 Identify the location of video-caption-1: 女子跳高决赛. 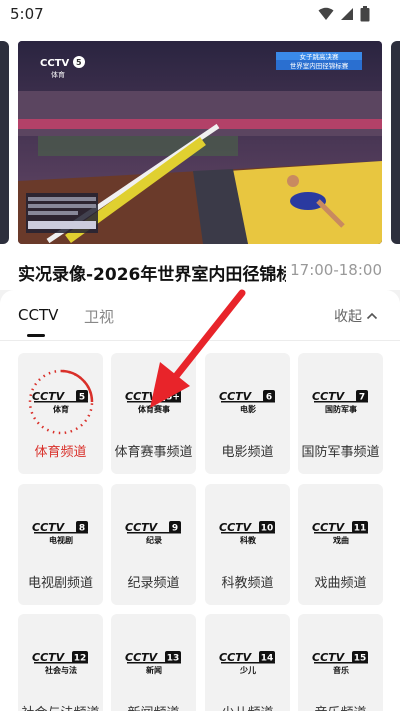
(320, 56).